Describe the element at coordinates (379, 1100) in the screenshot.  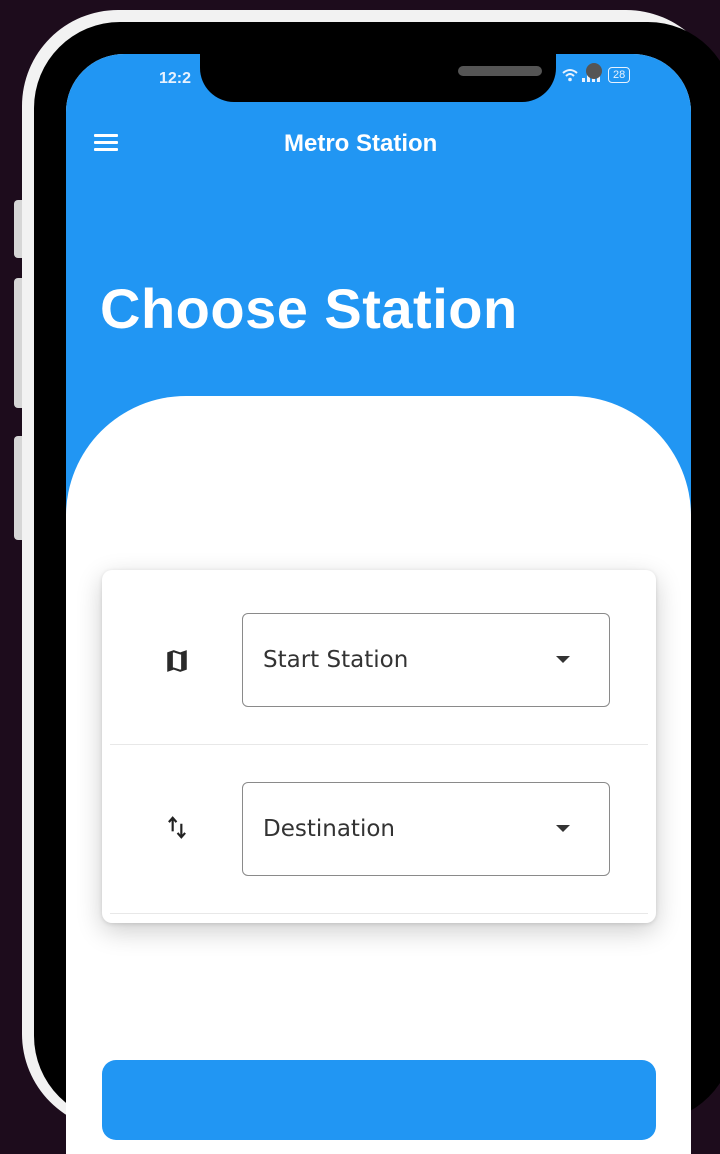
I see `primary-action-button` at that location.